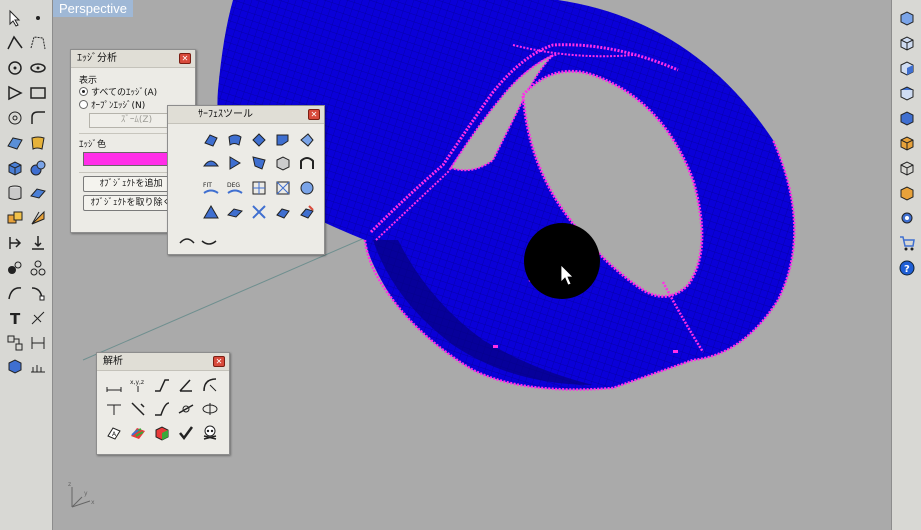 This screenshot has height=530, width=921. I want to click on diameter-icon, so click(114, 409).